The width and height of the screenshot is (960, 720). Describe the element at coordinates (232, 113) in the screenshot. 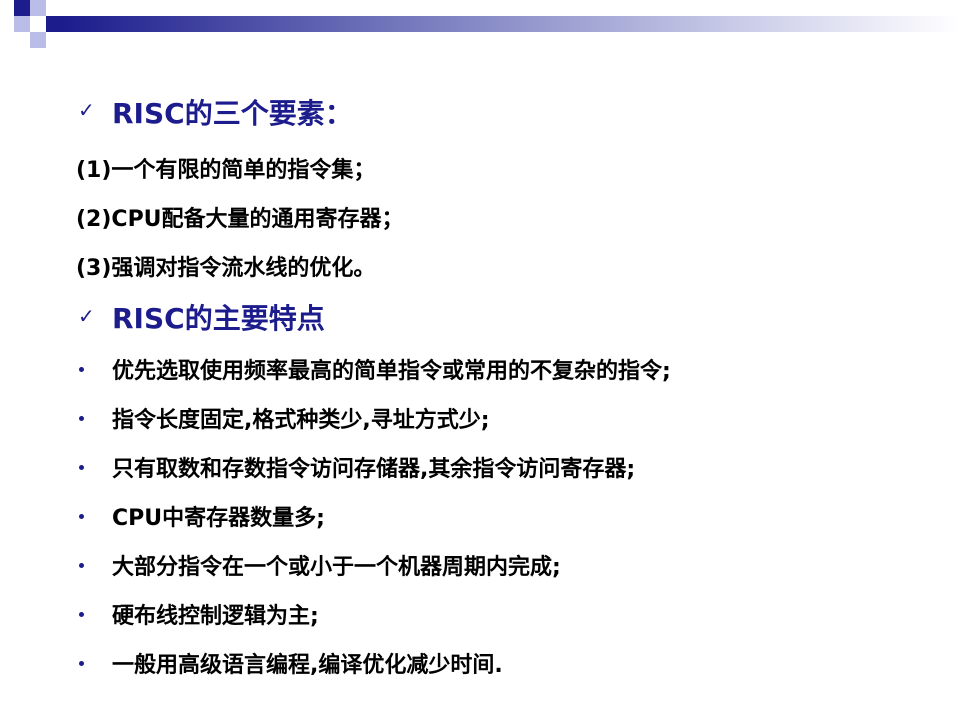

I see `section1-heading: RISC的三个要素：` at that location.